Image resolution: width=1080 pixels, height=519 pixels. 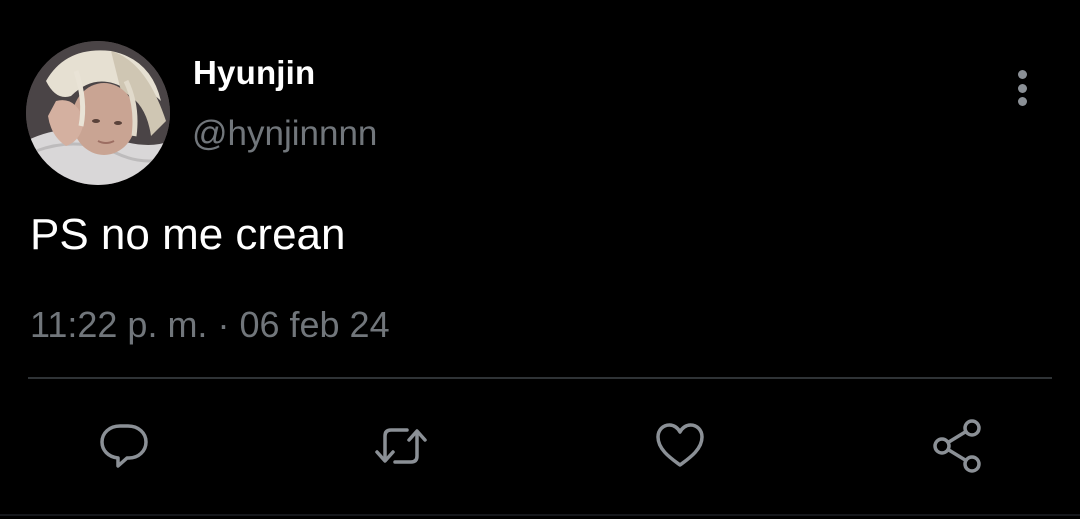 What do you see at coordinates (188, 234) in the screenshot?
I see `tweet-text: PS no me crean` at bounding box center [188, 234].